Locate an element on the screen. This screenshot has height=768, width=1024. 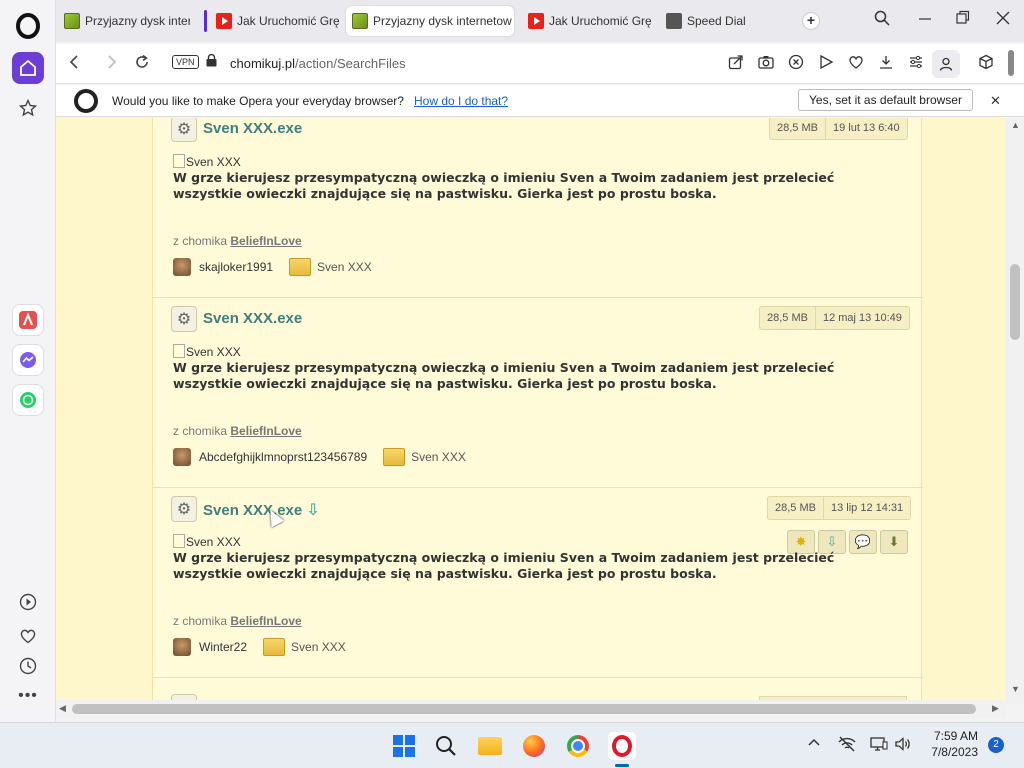
windows-taskbar: 7:59 AM 7/8/2023 2 is located at coordinates (512, 745).